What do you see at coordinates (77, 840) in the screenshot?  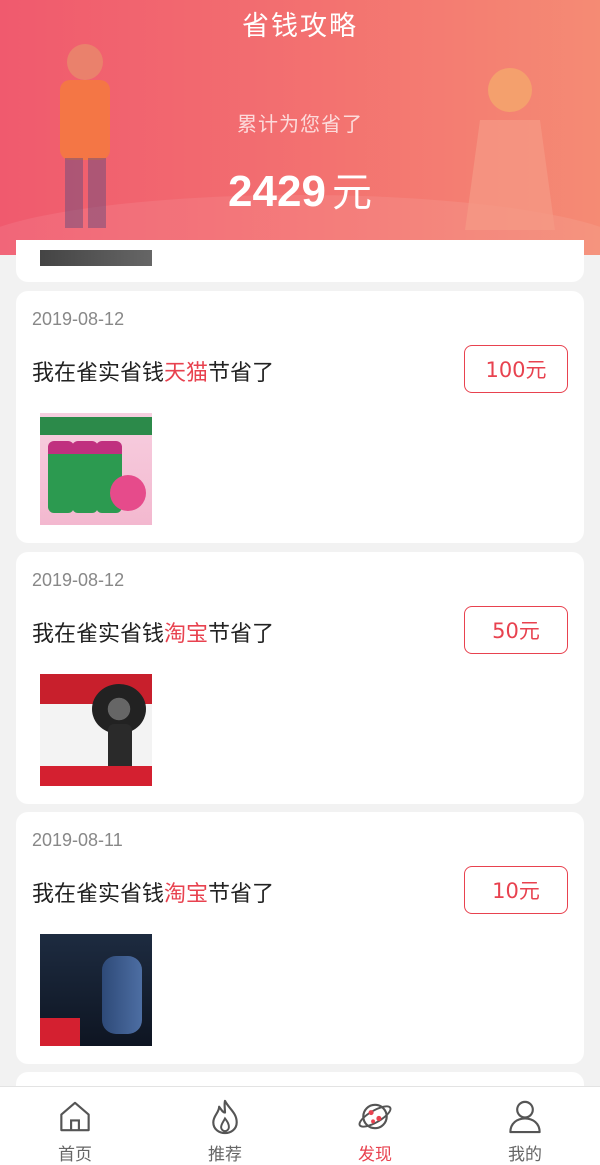 I see `record-date: 2019-08-11` at bounding box center [77, 840].